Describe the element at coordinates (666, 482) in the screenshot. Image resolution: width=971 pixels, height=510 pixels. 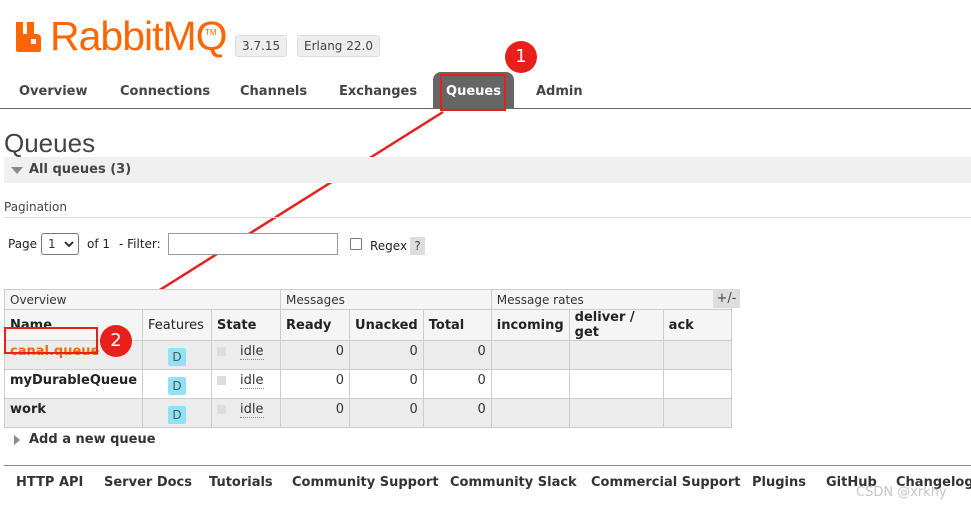
I see `footer-link-commercial-support: Commercial Support` at that location.